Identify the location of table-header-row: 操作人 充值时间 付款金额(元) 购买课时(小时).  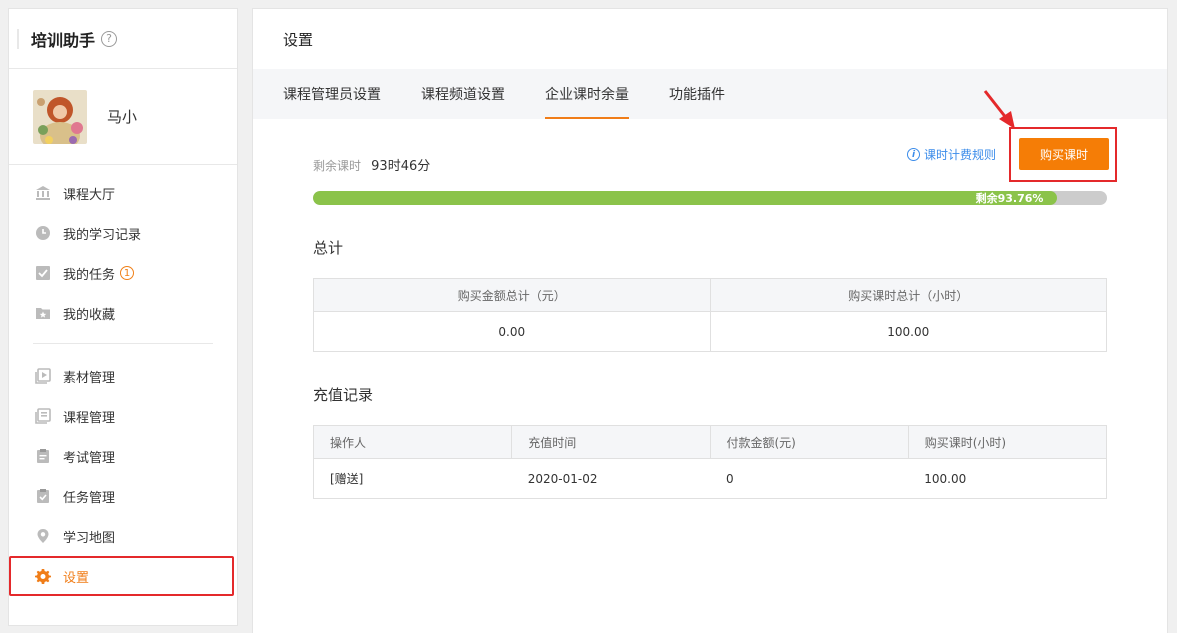
(710, 442).